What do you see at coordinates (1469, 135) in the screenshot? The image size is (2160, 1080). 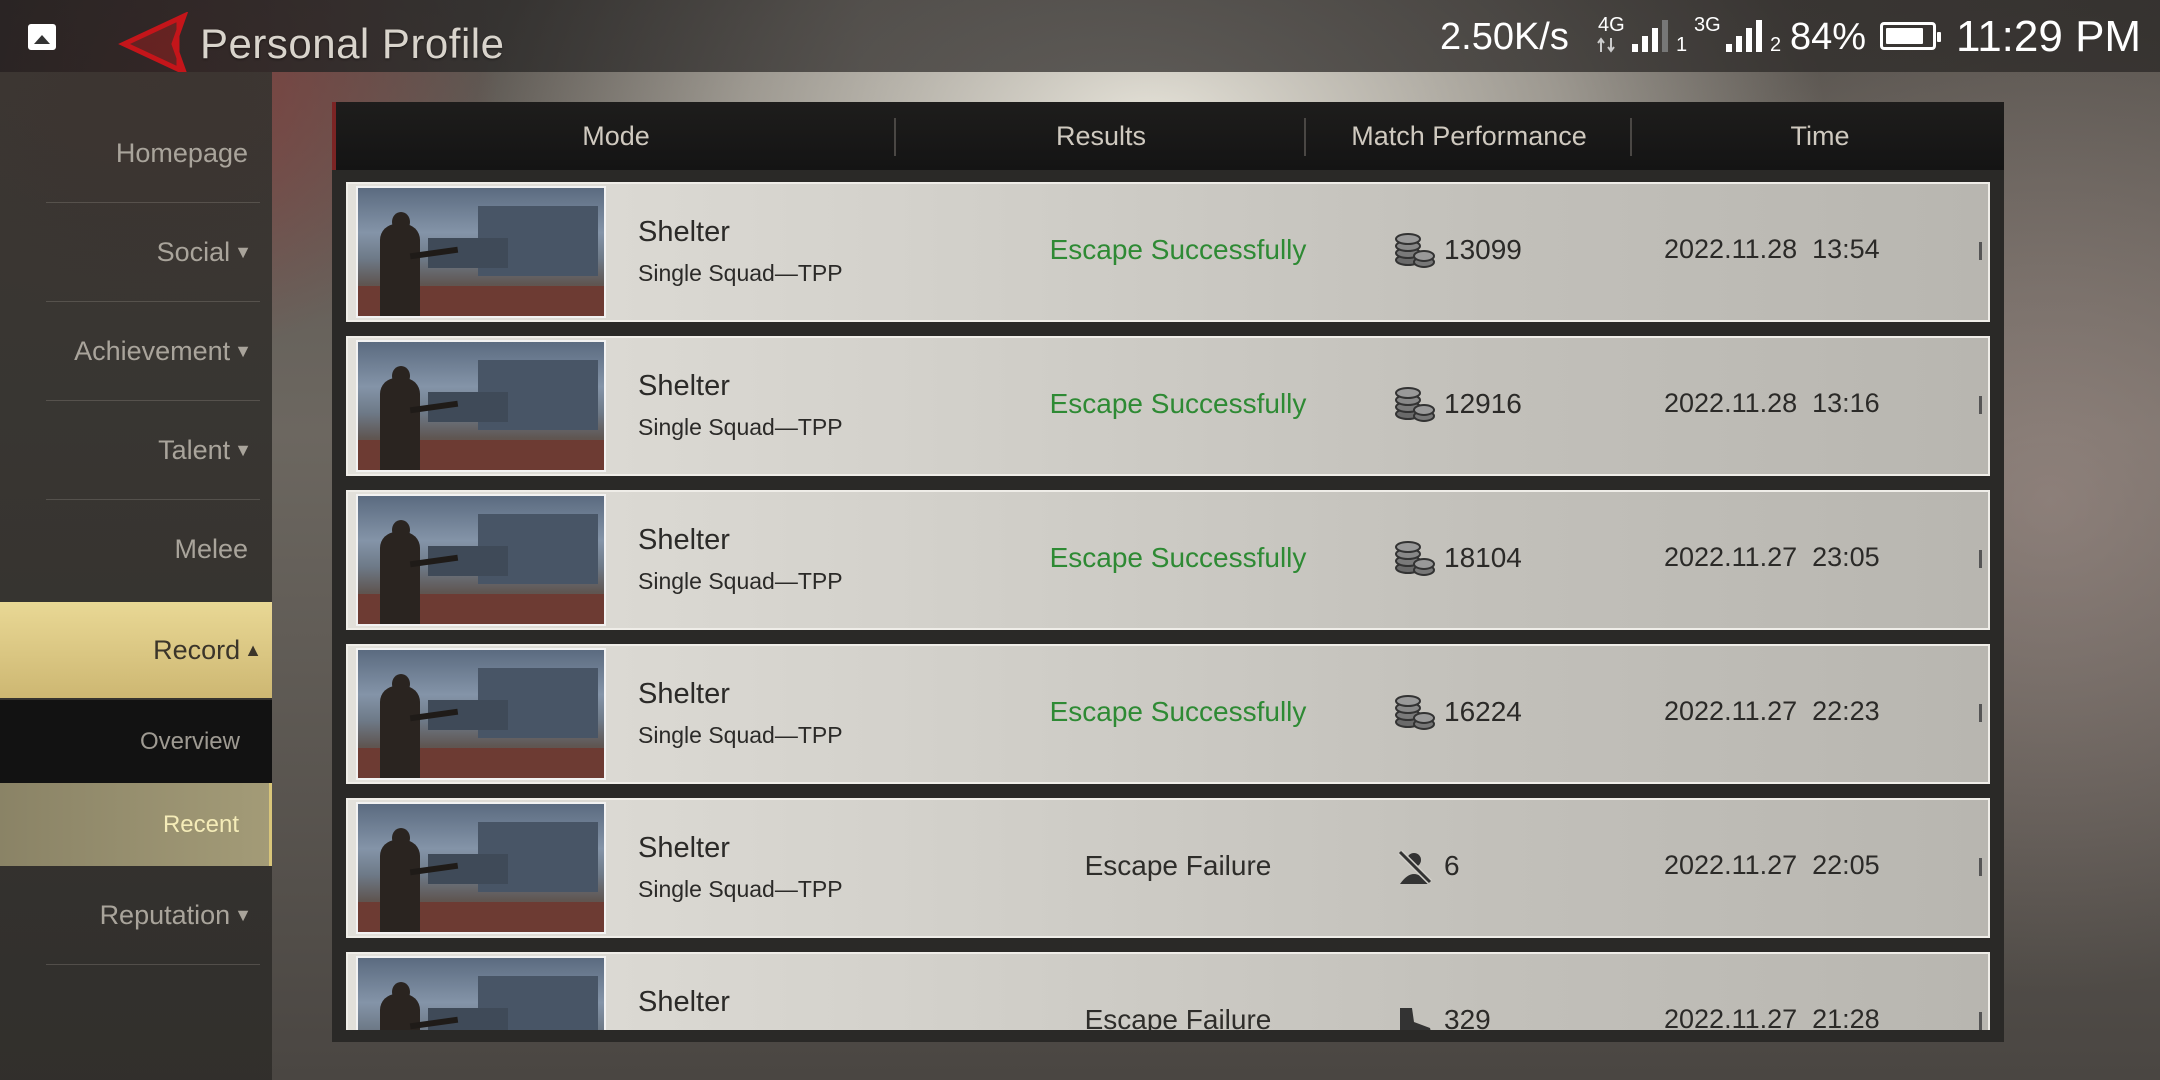 I see `column-header-performance: Match Performance` at bounding box center [1469, 135].